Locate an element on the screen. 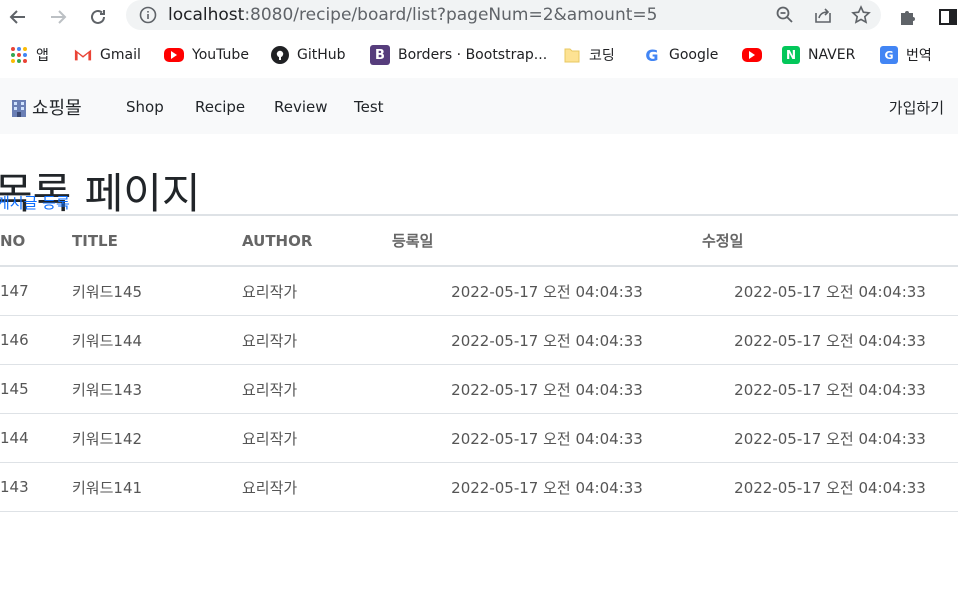  forward-arrow-icon is located at coordinates (58, 17).